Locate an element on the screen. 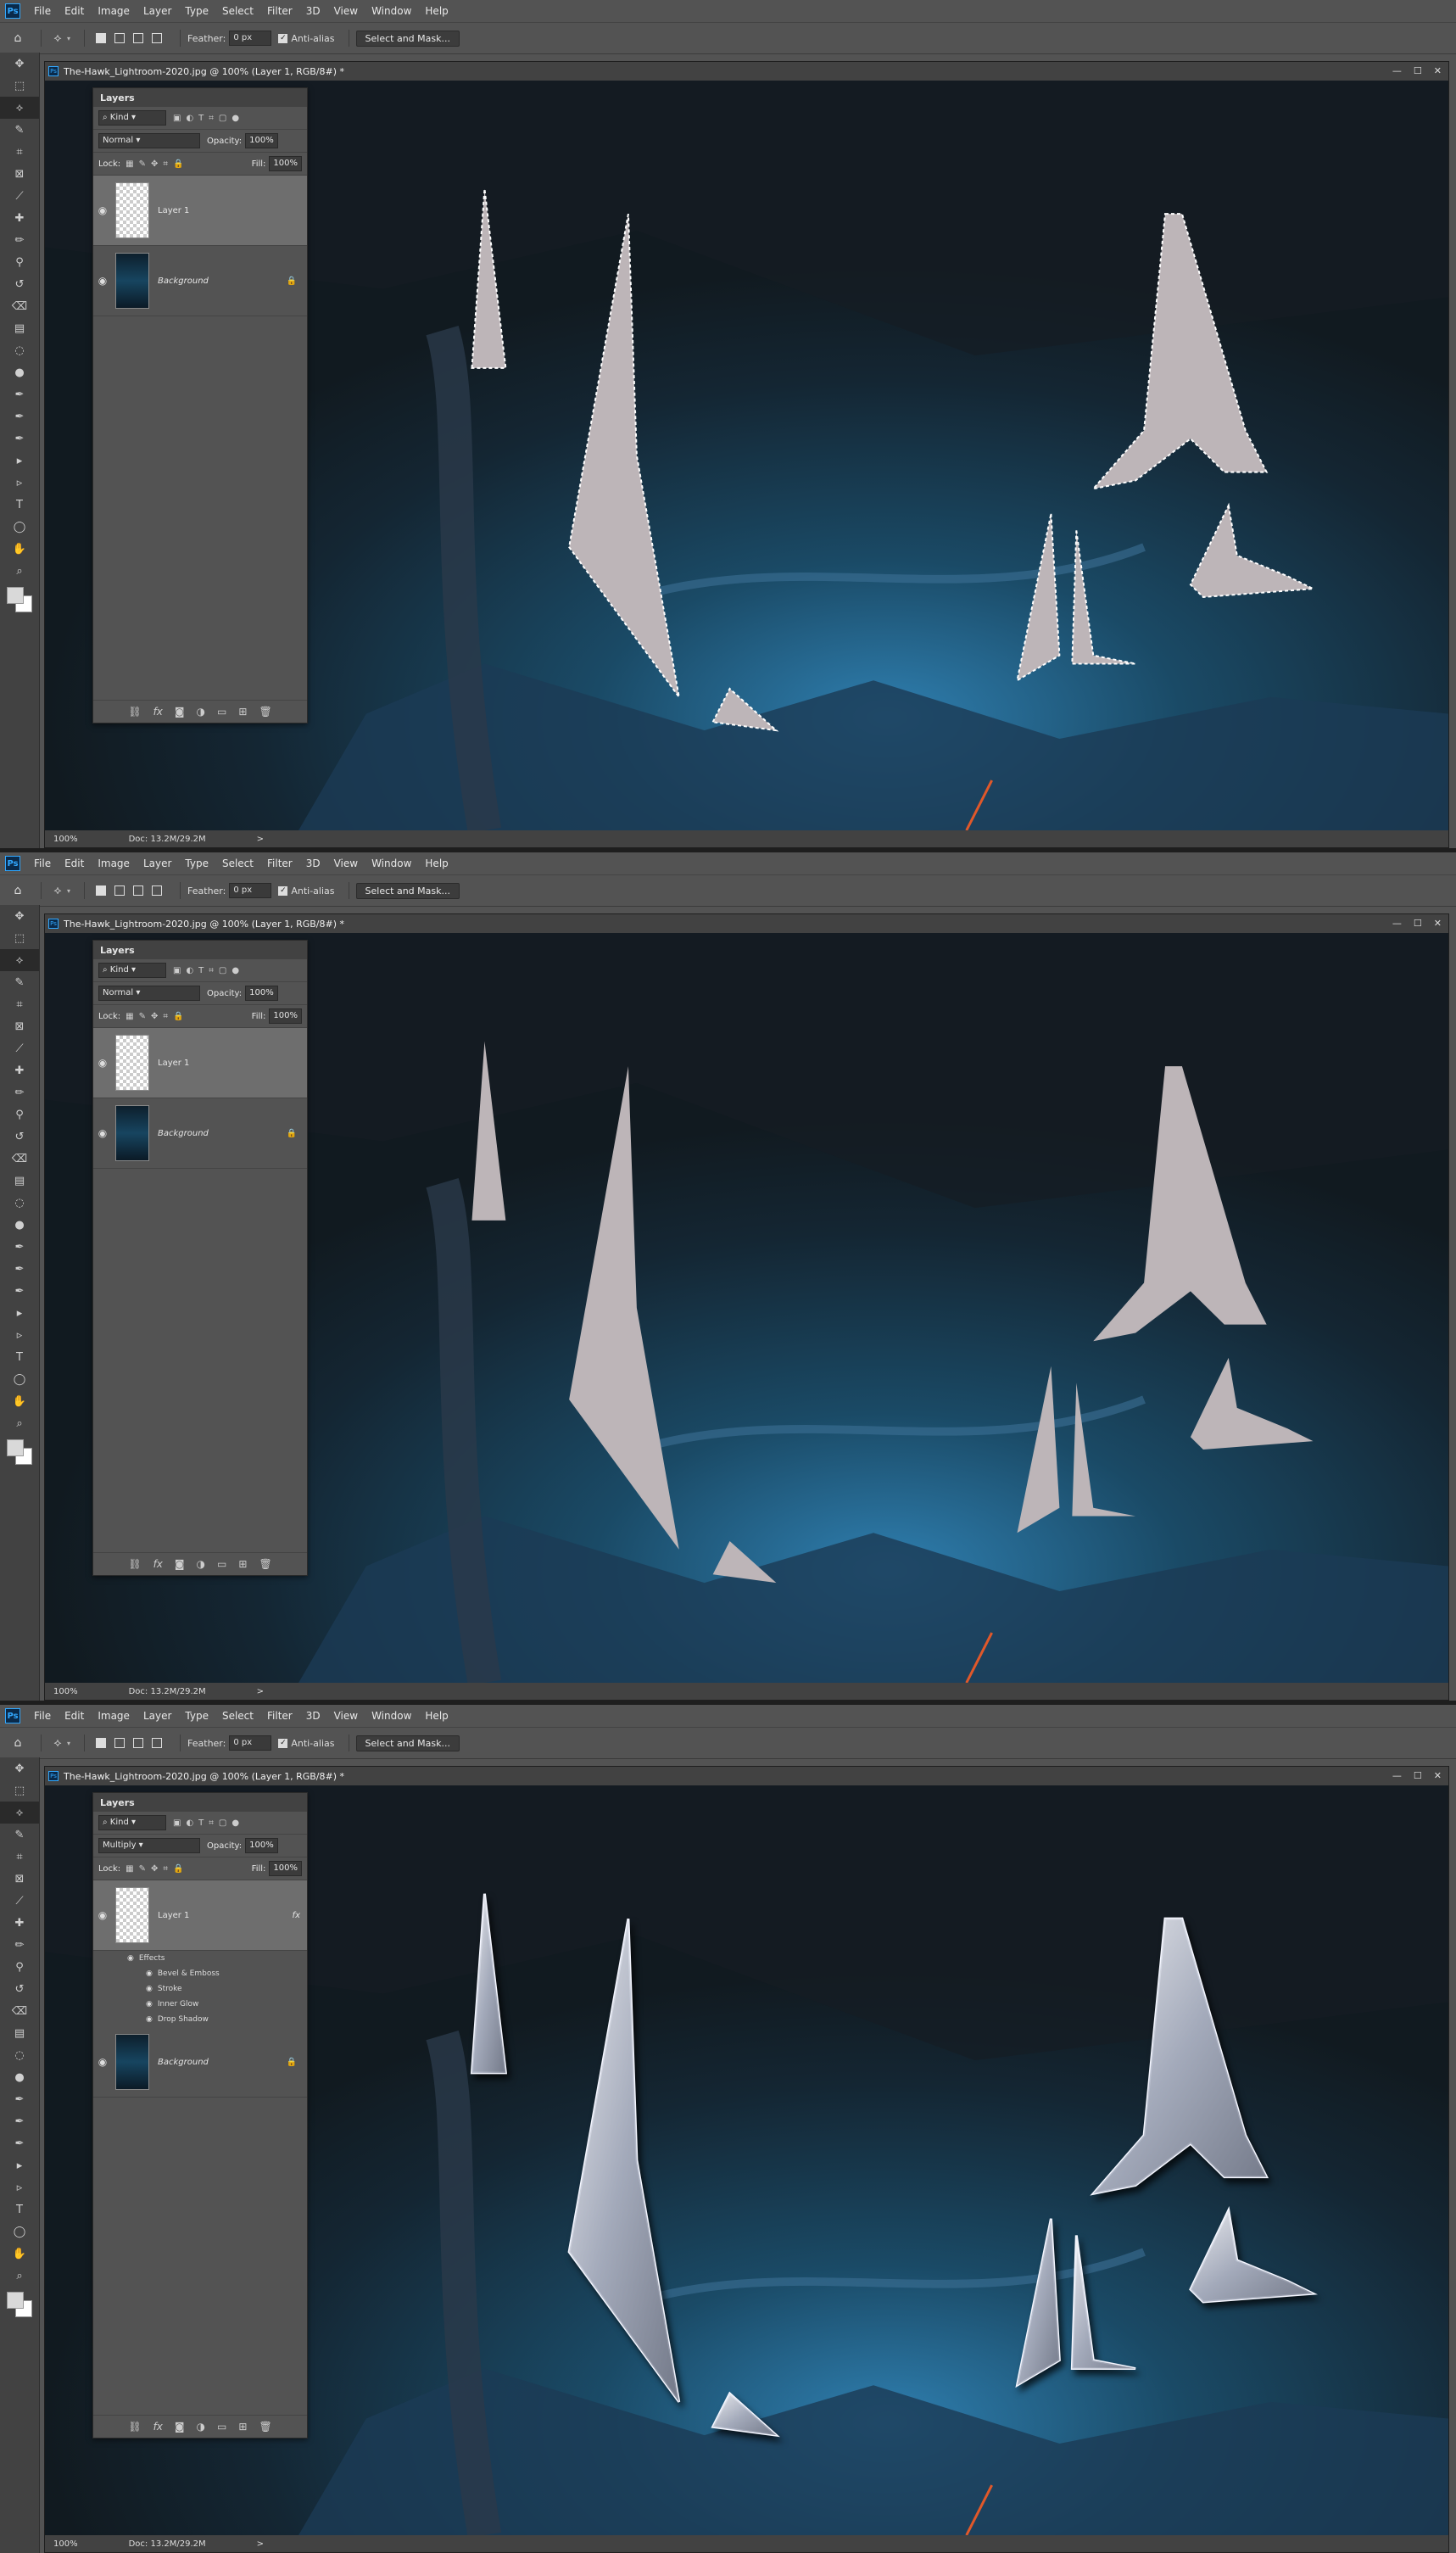 The image size is (1456, 2553). type-tool-icon: T is located at coordinates (19, 2209).